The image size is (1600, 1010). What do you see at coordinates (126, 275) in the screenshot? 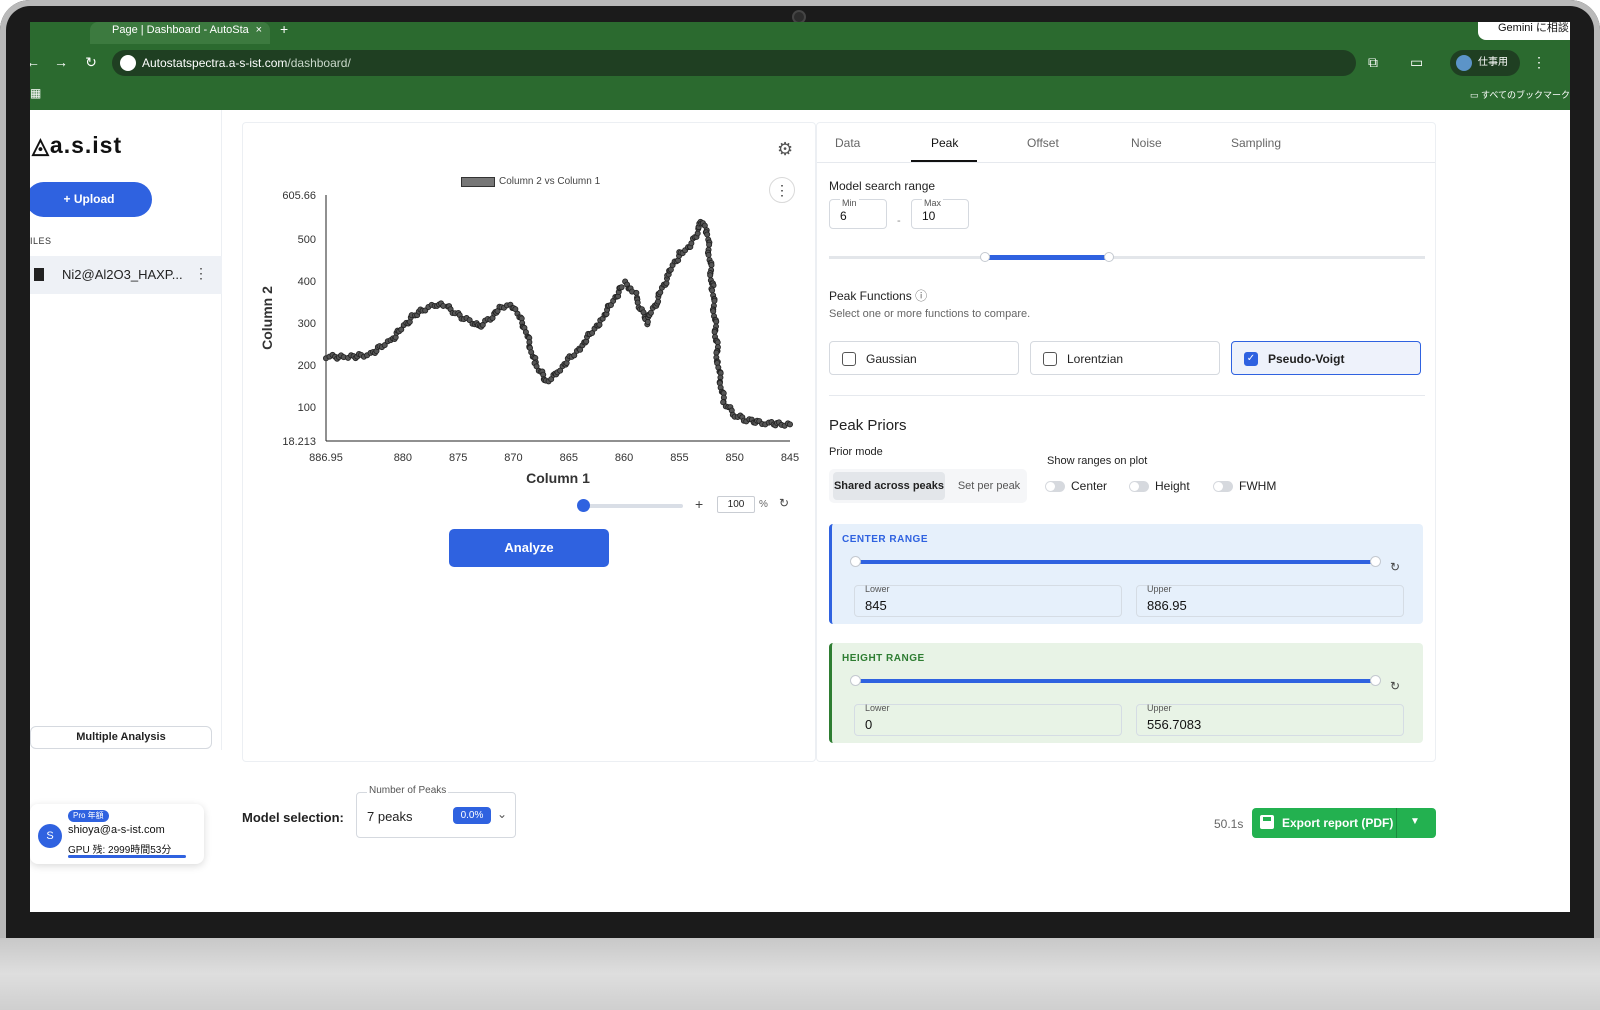
I see `file-item: Ni2@Al2O3_HAXP... ⋮` at bounding box center [126, 275].